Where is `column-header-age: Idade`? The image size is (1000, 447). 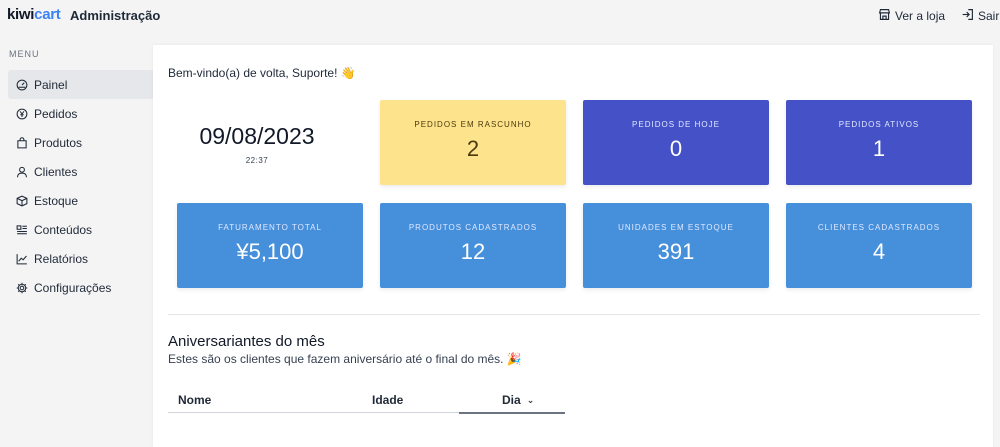 column-header-age: Idade is located at coordinates (387, 400).